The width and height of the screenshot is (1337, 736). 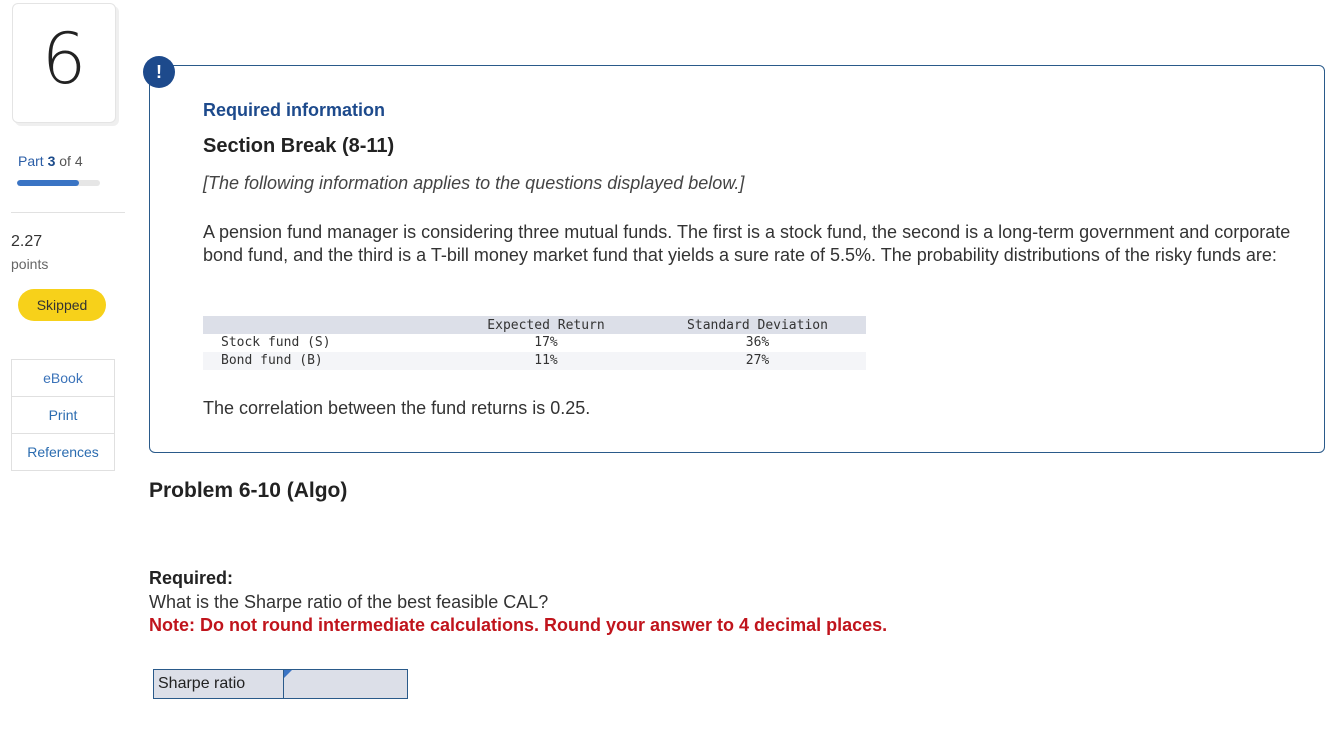 I want to click on print-link: Print, so click(x=63, y=415).